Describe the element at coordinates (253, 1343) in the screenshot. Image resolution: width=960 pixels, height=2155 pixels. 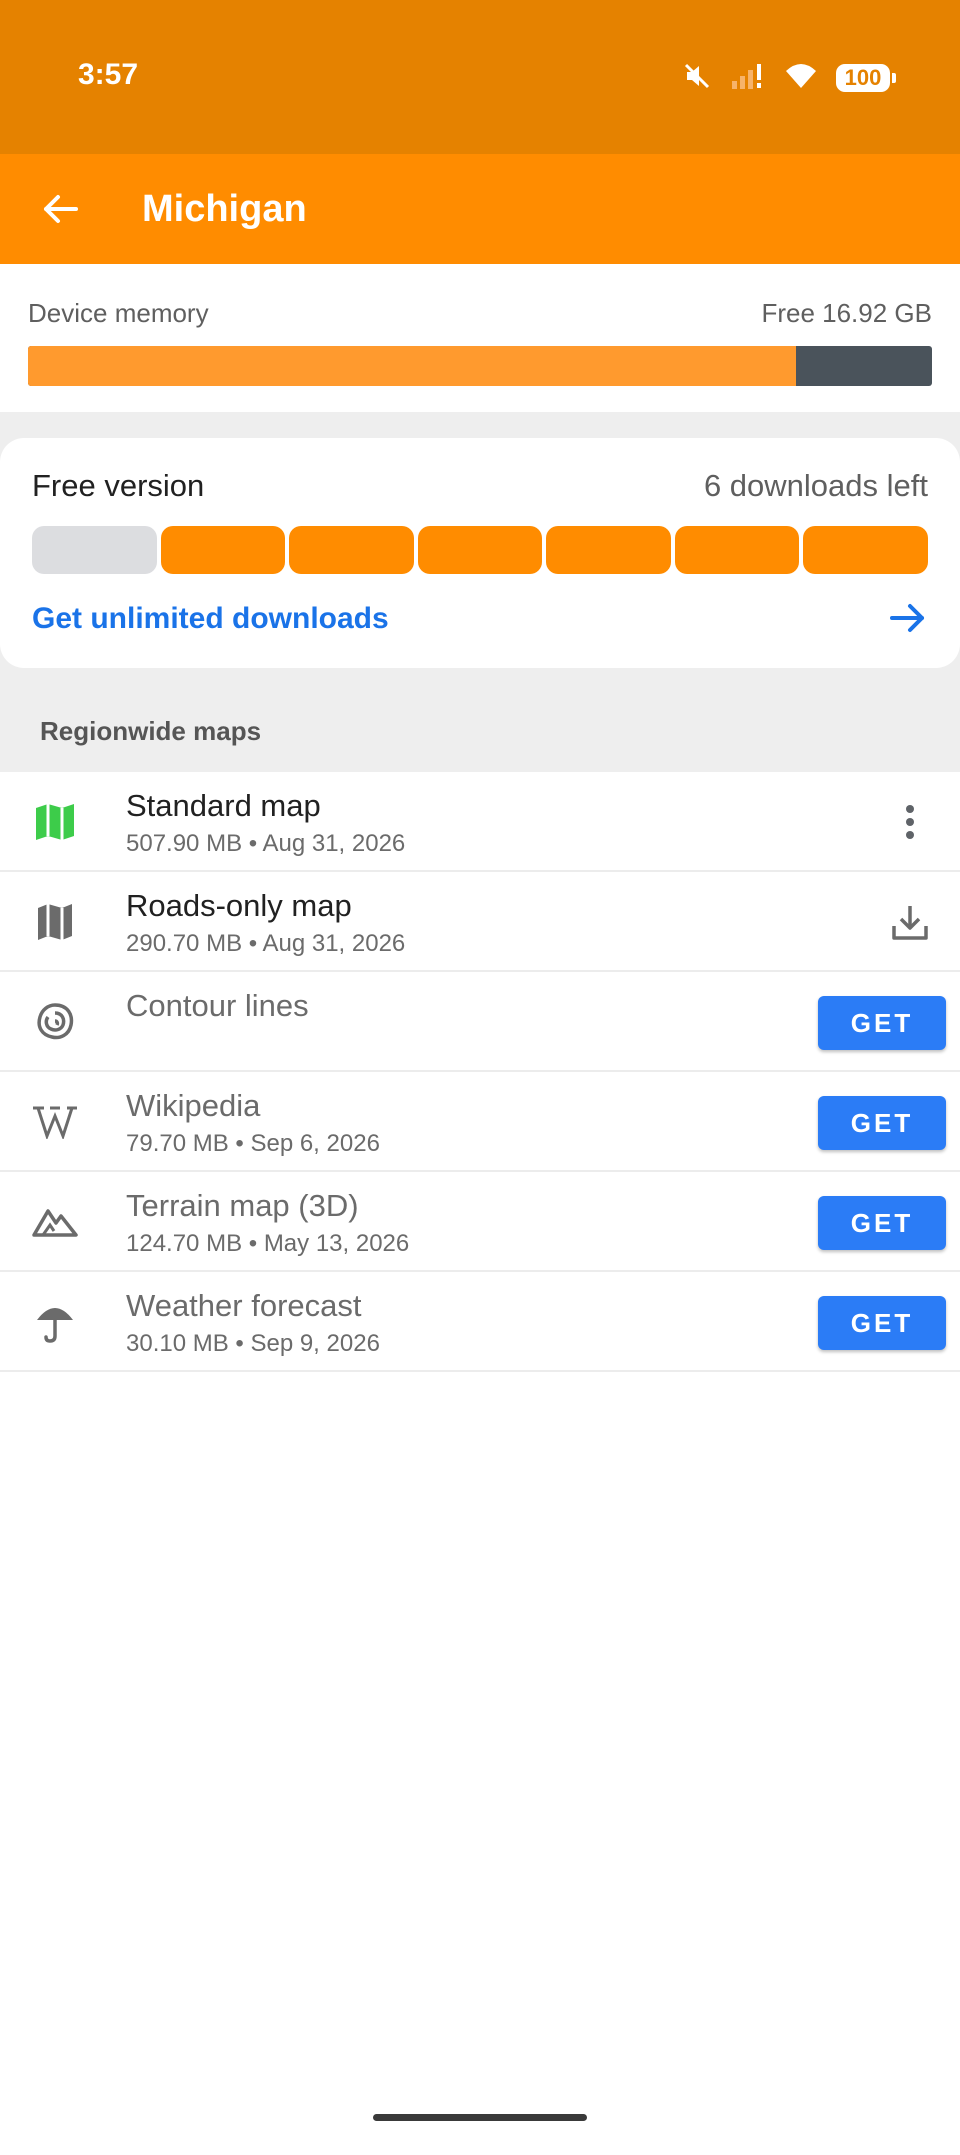
I see `item-subtitle: 30.10 MB • Sep 9, 2026` at that location.